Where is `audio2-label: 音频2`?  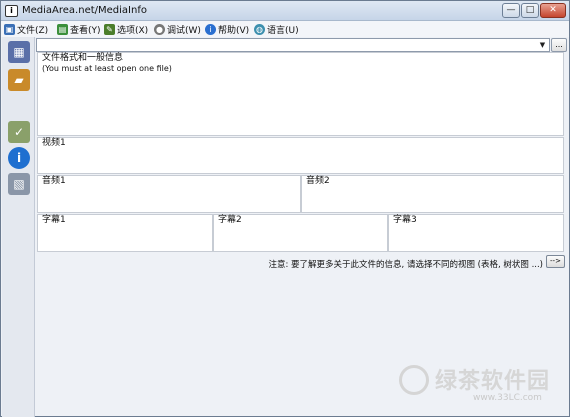 audio2-label: 音频2 is located at coordinates (318, 181).